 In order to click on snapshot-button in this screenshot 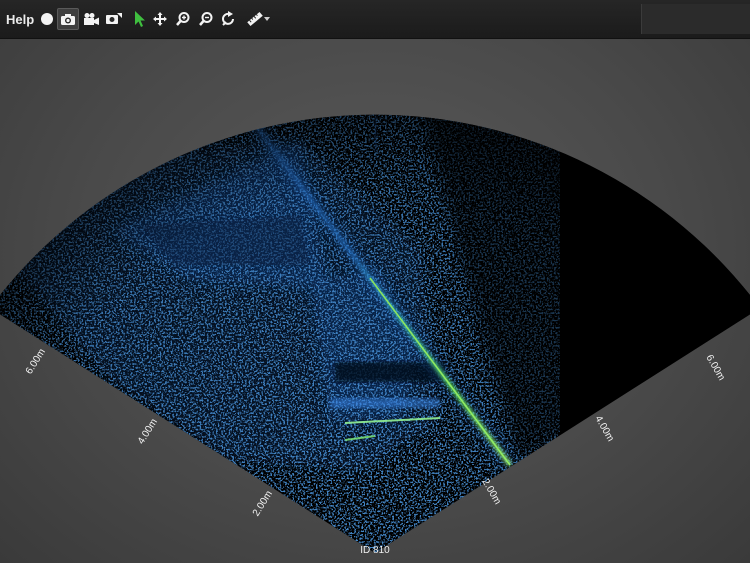, I will do `click(114, 19)`.